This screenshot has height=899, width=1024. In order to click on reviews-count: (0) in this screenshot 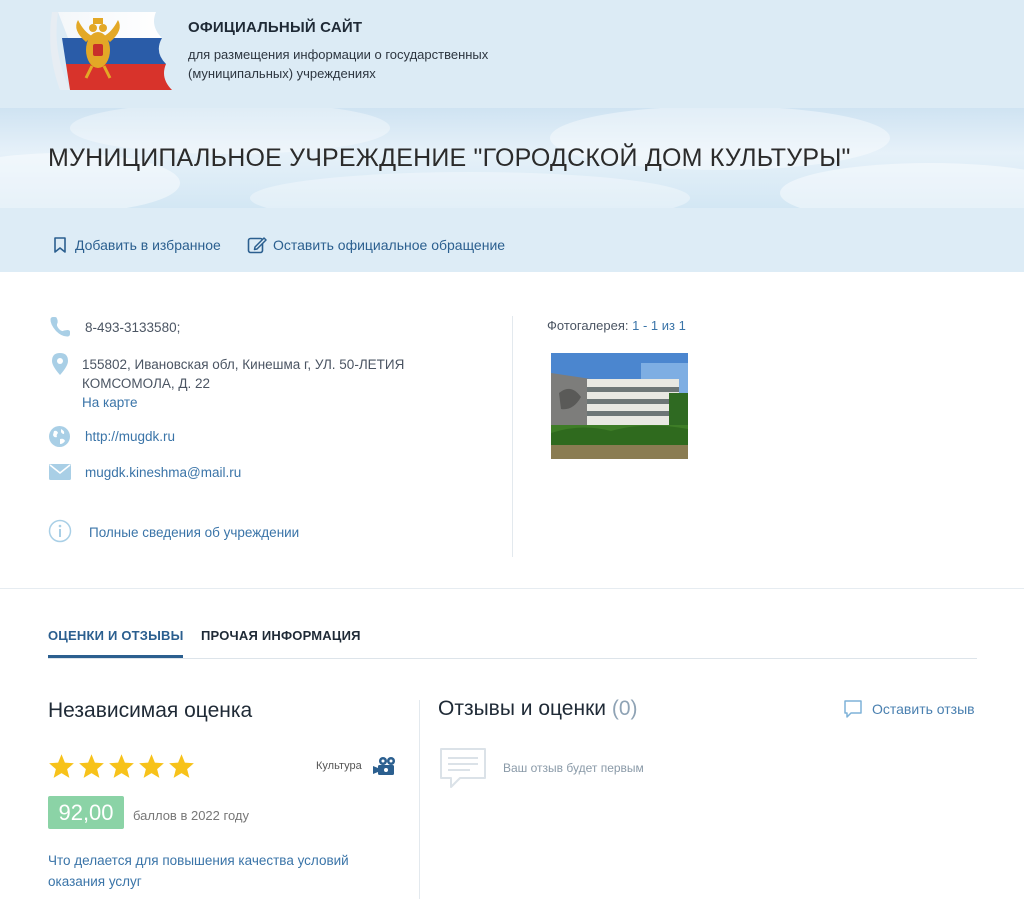, I will do `click(624, 708)`.